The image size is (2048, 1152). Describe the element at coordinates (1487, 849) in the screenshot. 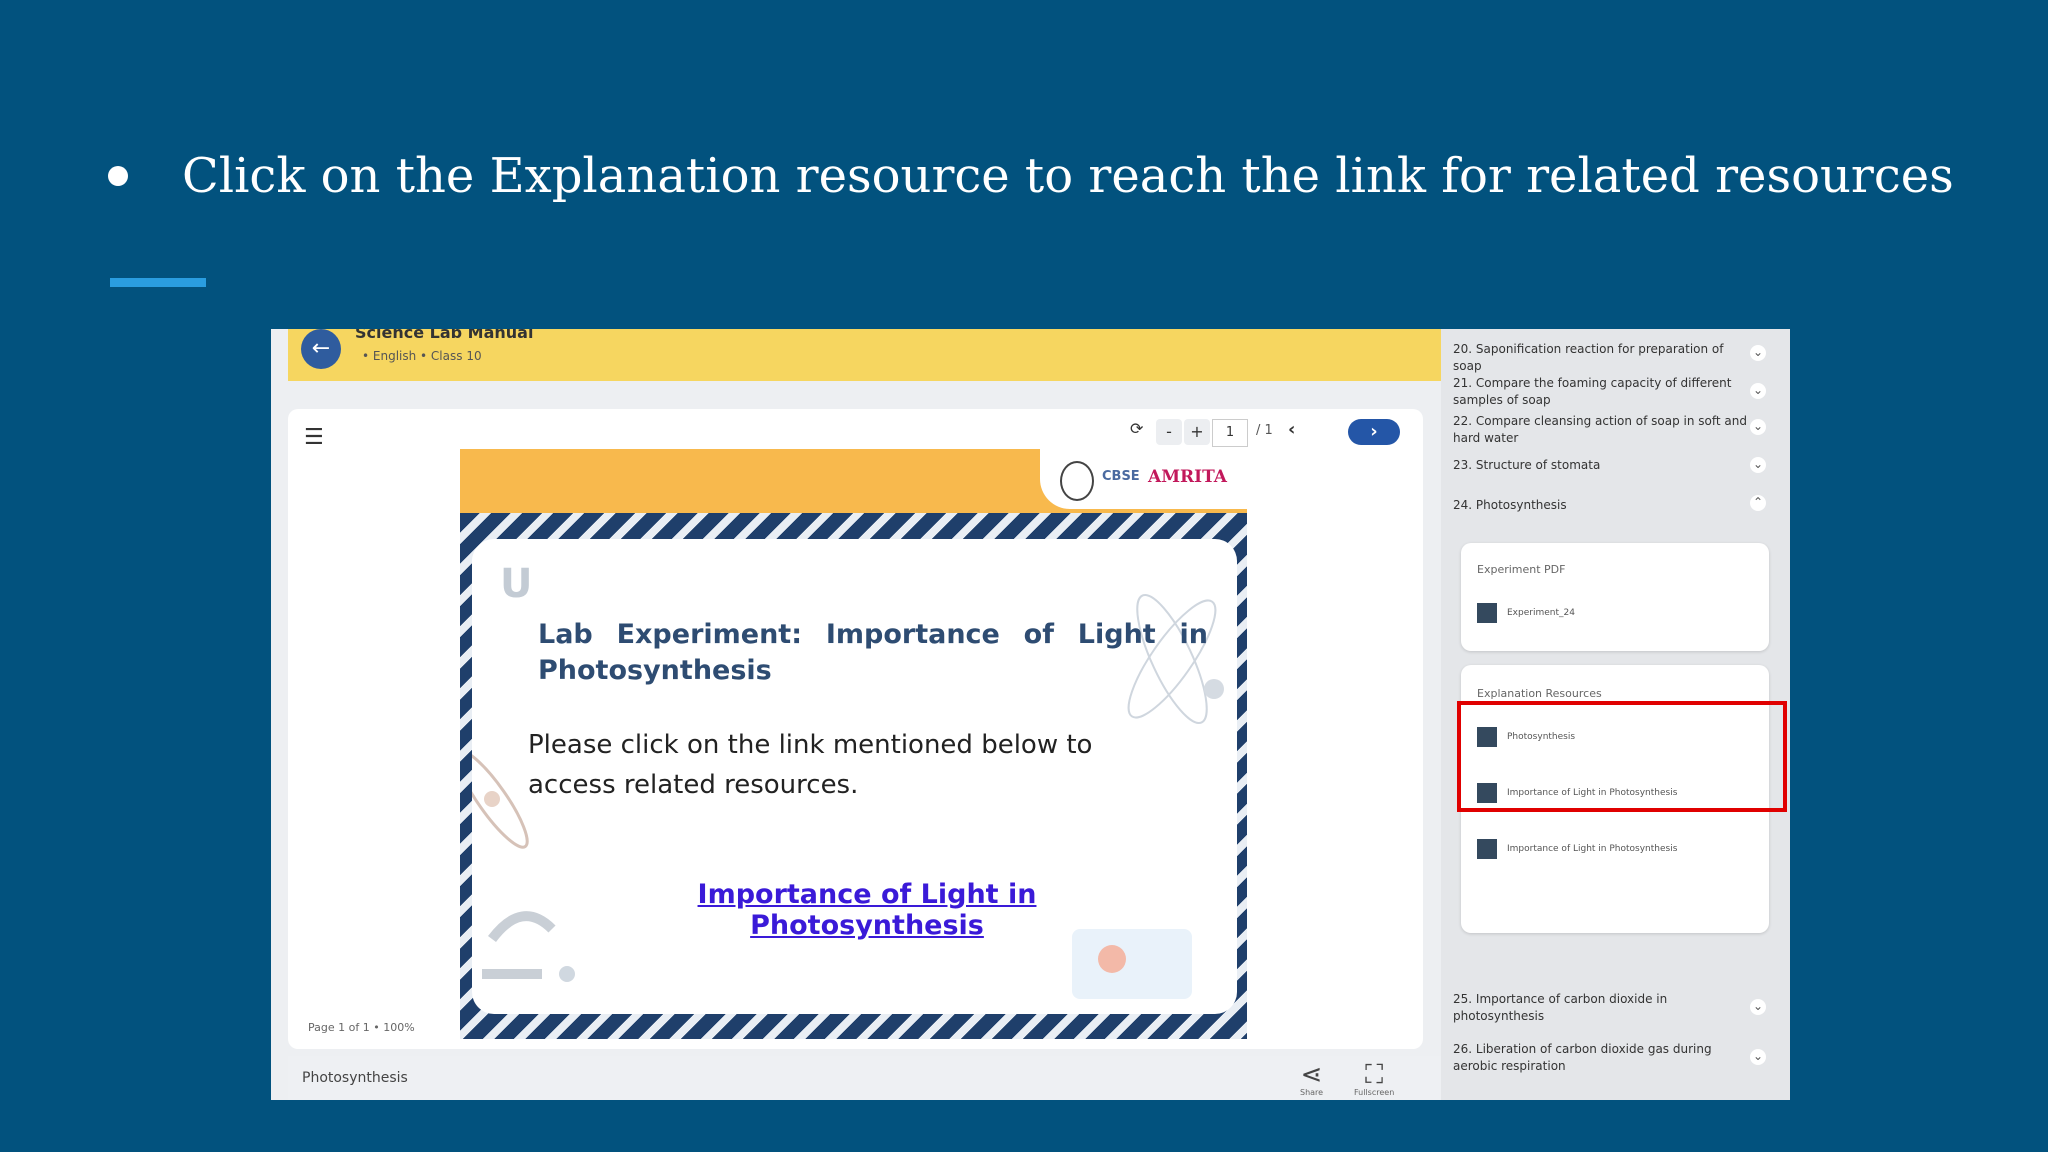

I see `resource-thumb-icon` at that location.